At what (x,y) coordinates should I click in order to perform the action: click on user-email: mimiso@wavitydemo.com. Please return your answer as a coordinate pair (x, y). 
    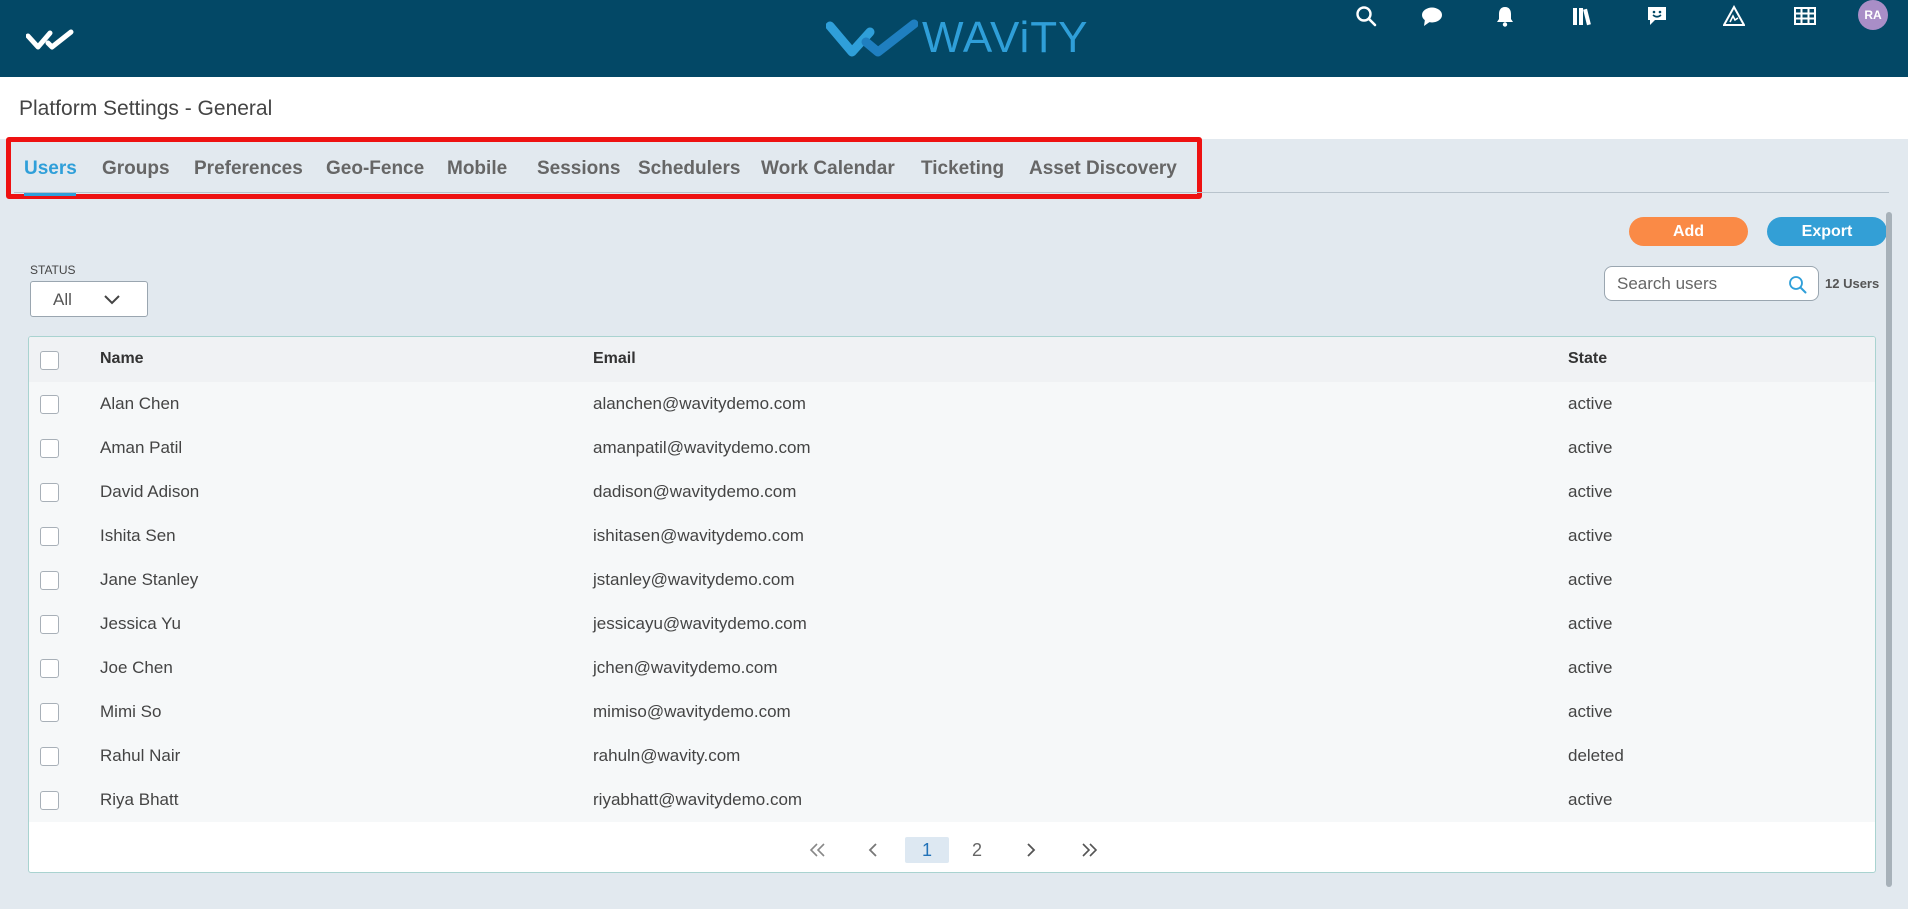
    Looking at the image, I should click on (692, 711).